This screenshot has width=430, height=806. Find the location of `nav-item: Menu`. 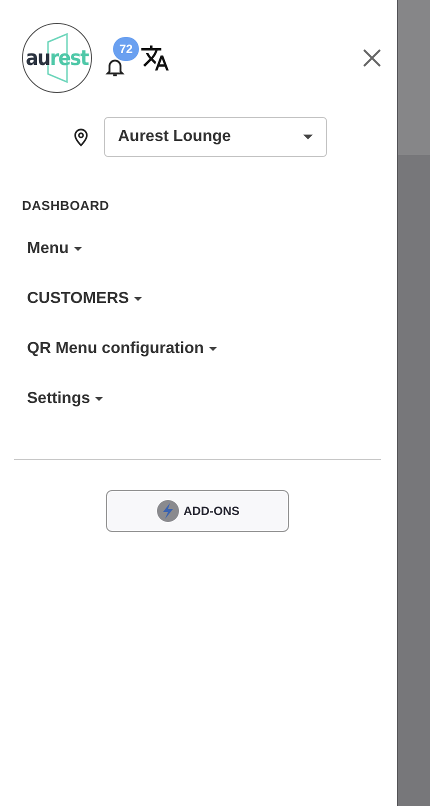

nav-item: Menu is located at coordinates (55, 249).